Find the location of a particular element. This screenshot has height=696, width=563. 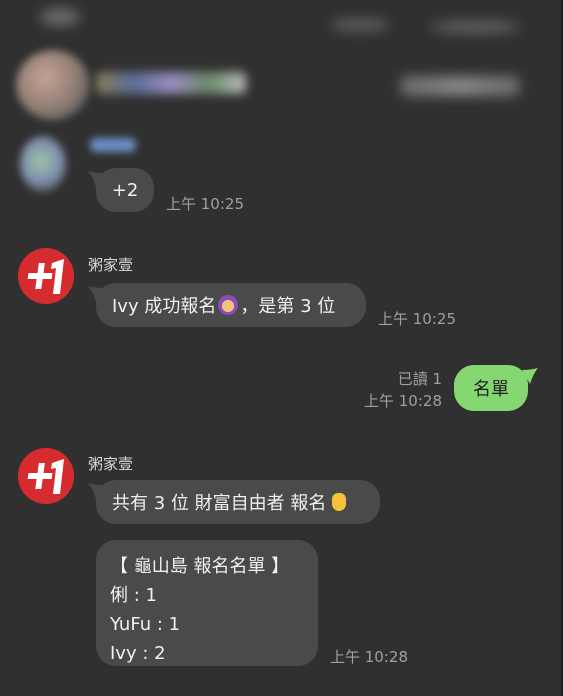

list-message-bubble: 【 龜山島 報名名單 】 俐 : 1 YuFu : 1 Ivy : 2 is located at coordinates (207, 603).